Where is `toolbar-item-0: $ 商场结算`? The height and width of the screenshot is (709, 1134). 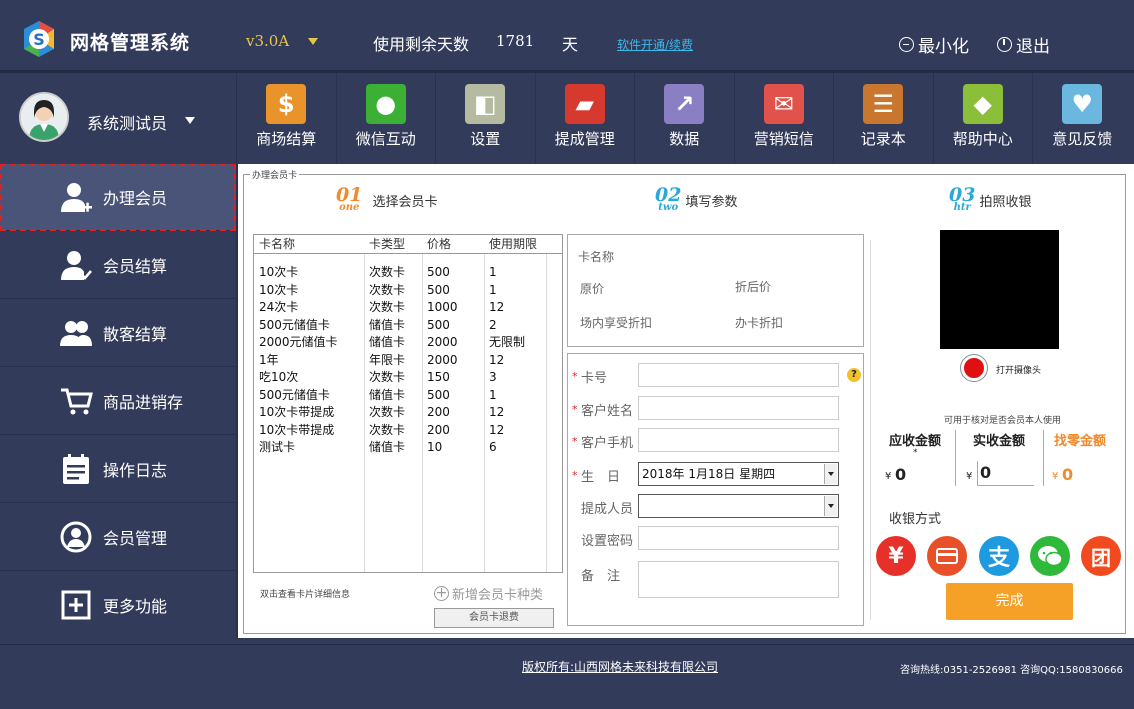 toolbar-item-0: $ 商场结算 is located at coordinates (286, 118).